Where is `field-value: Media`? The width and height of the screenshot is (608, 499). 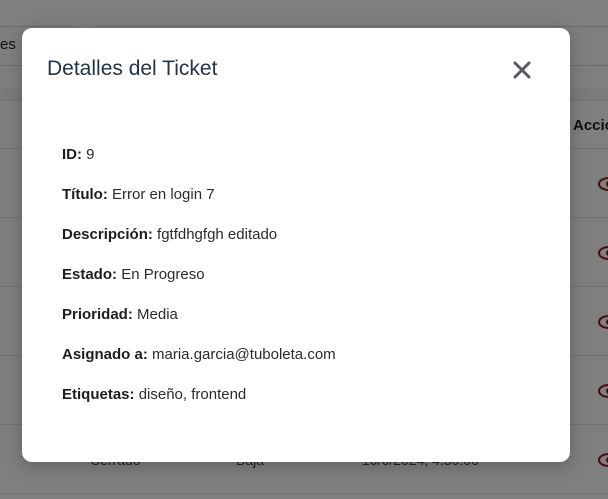
field-value: Media is located at coordinates (157, 314).